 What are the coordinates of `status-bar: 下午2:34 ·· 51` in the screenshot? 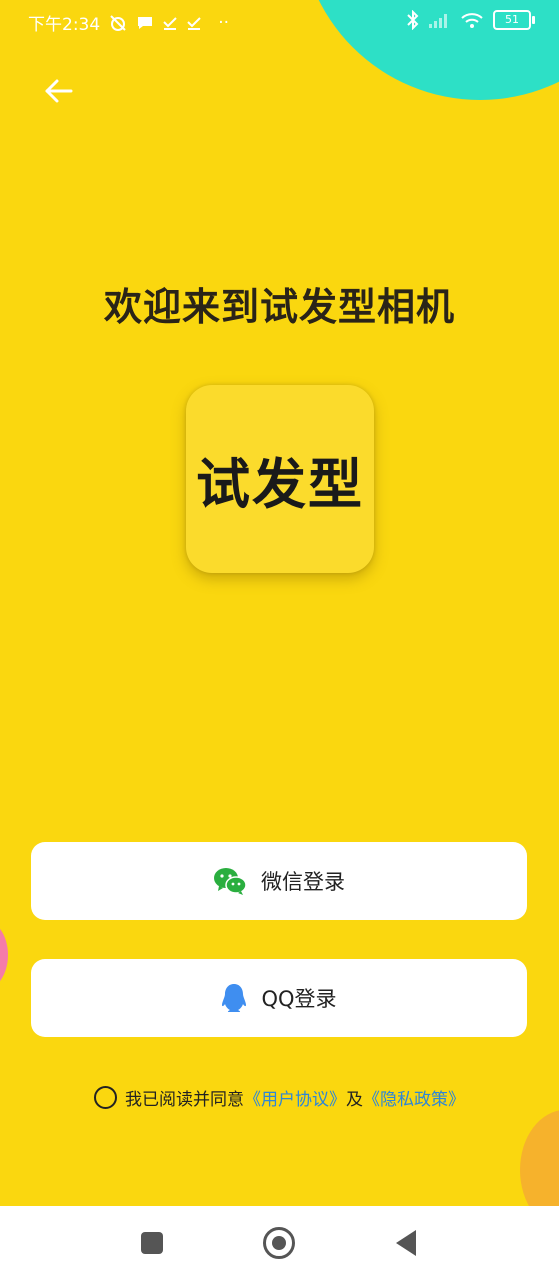 It's located at (279, 21).